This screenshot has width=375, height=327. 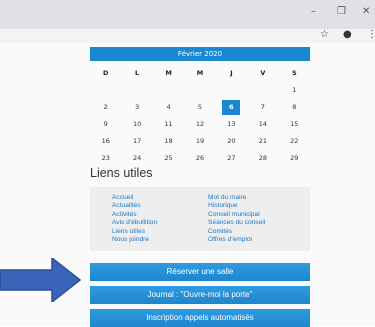 What do you see at coordinates (294, 73) in the screenshot?
I see `calendar-weekday: S` at bounding box center [294, 73].